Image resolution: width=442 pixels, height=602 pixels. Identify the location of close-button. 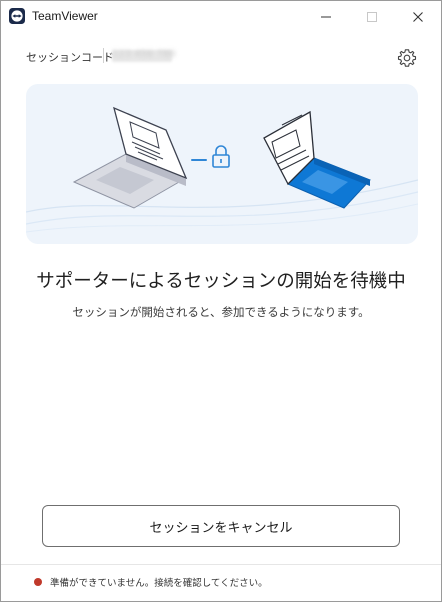
(418, 16).